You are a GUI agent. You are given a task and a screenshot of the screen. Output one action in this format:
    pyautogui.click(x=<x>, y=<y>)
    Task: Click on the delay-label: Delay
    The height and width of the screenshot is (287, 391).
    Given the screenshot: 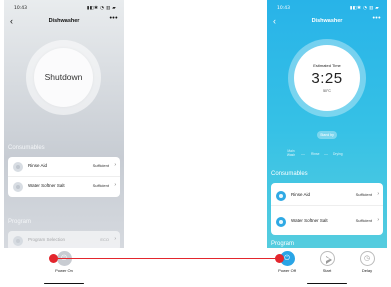 What is the action you would take?
    pyautogui.click(x=367, y=270)
    